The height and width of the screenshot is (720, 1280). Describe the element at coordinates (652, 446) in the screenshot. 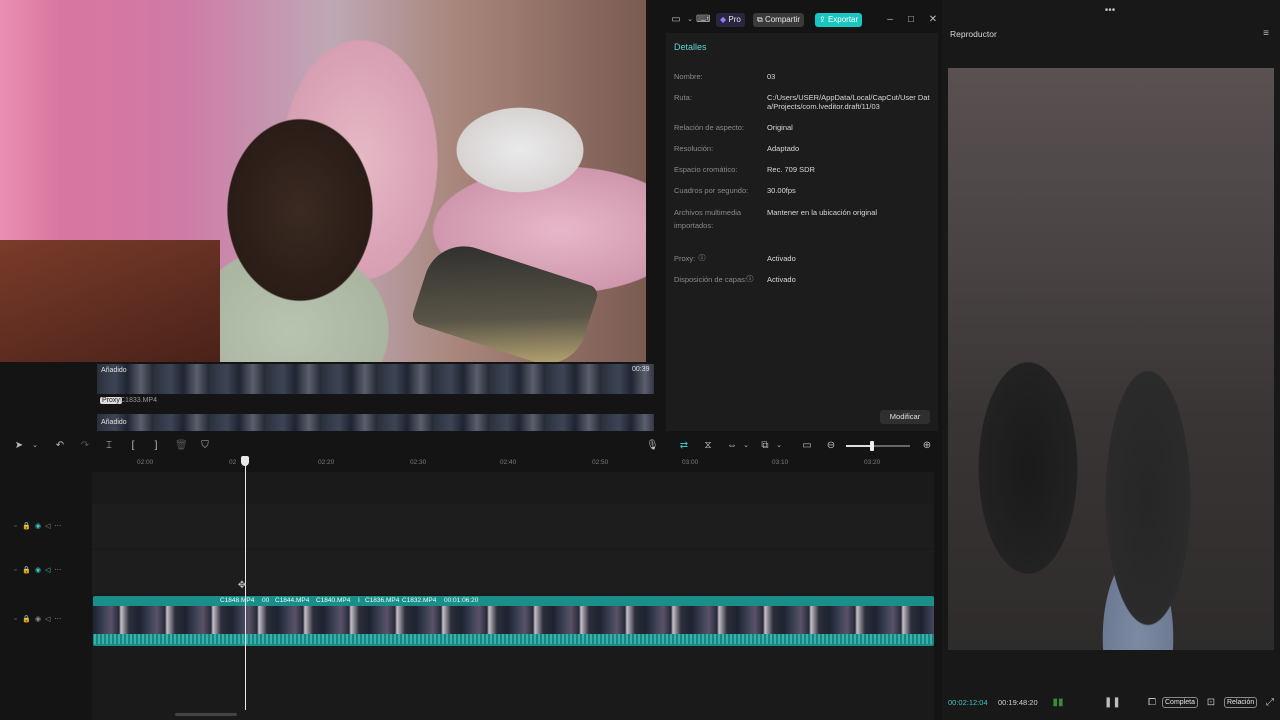

I see `microphone-icon: 🎙` at that location.